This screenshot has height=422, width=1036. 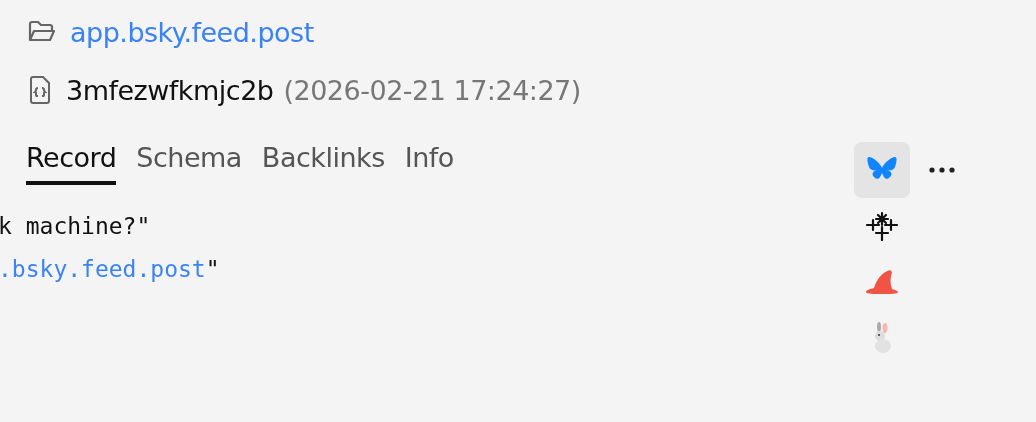 What do you see at coordinates (323, 163) in the screenshot?
I see `tab: Backlinks` at bounding box center [323, 163].